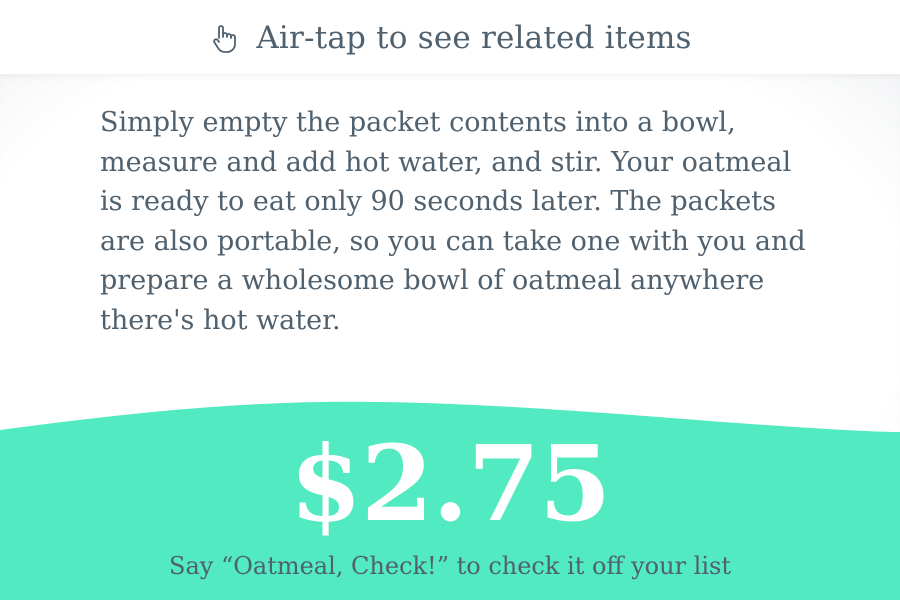 The width and height of the screenshot is (900, 600). I want to click on air-tap-hint: Air-tap to see related items, so click(449, 38).